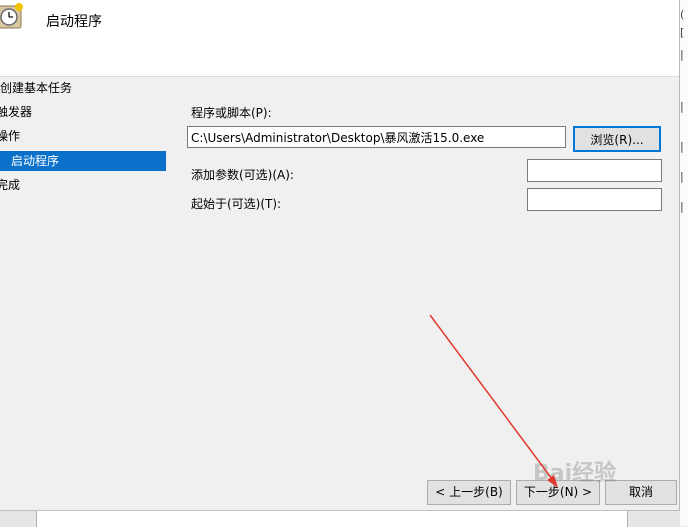 Image resolution: width=688 pixels, height=527 pixels. Describe the element at coordinates (469, 492) in the screenshot. I see `back-button: < 上一步(B)` at that location.